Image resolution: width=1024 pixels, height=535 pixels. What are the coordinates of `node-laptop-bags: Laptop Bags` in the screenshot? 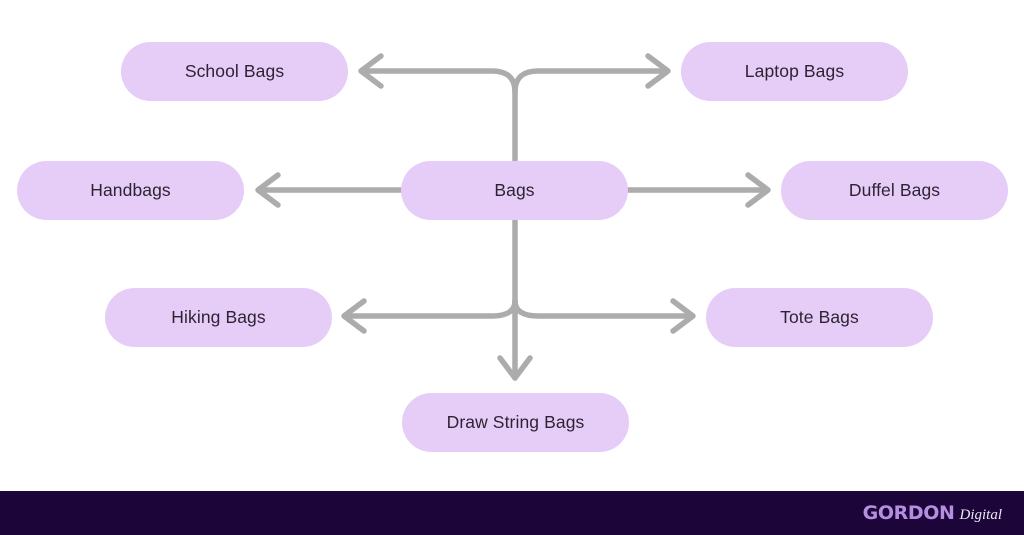 It's located at (794, 71).